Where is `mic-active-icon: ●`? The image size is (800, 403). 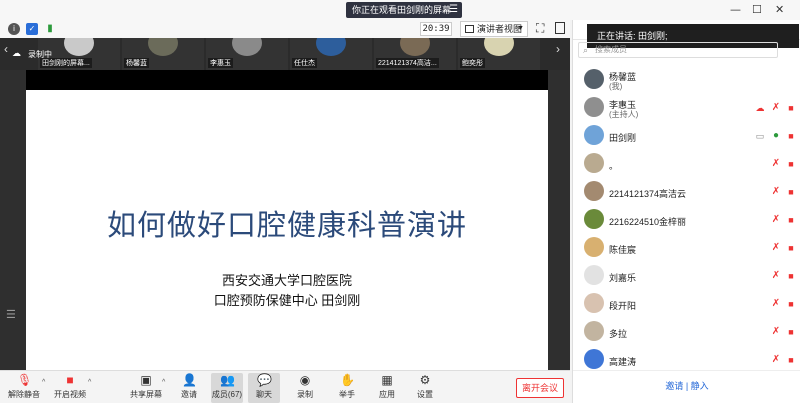
mic-active-icon: ● is located at coordinates (776, 136).